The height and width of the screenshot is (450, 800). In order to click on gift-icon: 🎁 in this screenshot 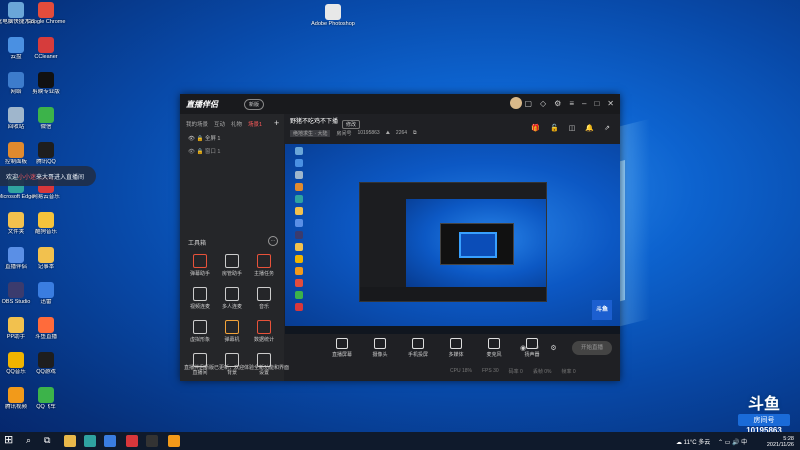, I will do `click(535, 128)`.